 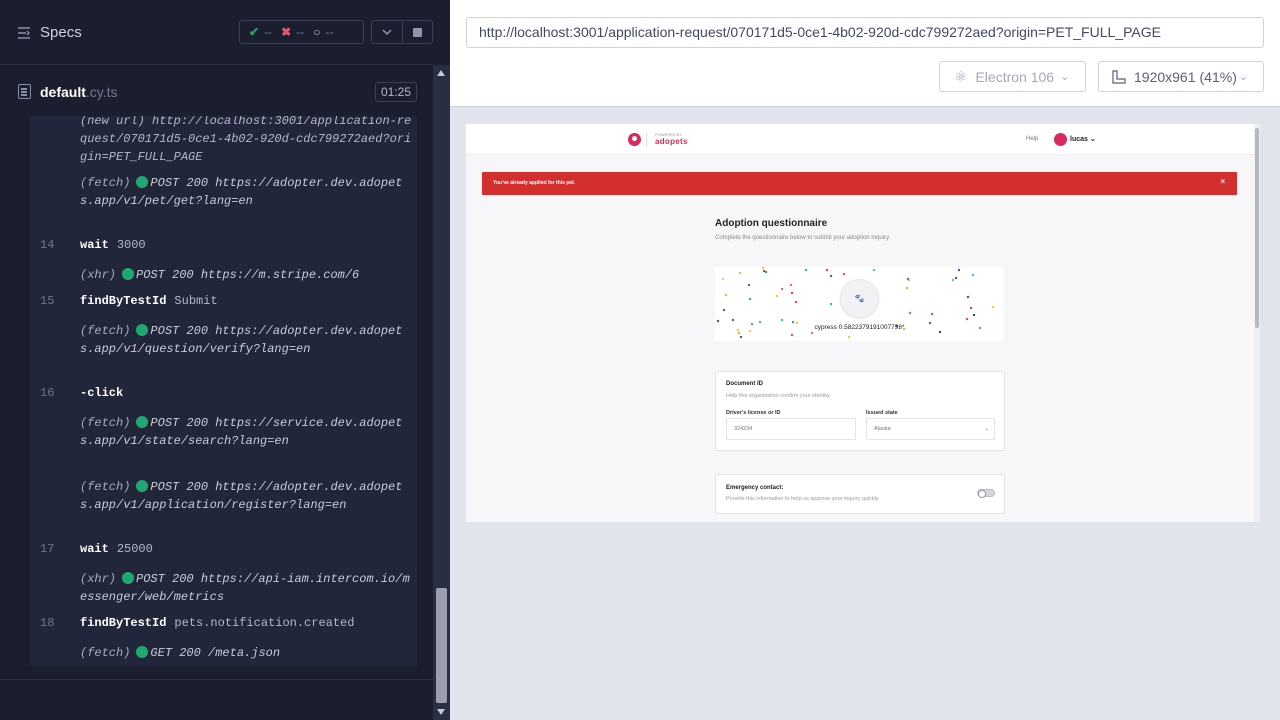 What do you see at coordinates (986, 429) in the screenshot?
I see `chevron-down-icon: ⌄` at bounding box center [986, 429].